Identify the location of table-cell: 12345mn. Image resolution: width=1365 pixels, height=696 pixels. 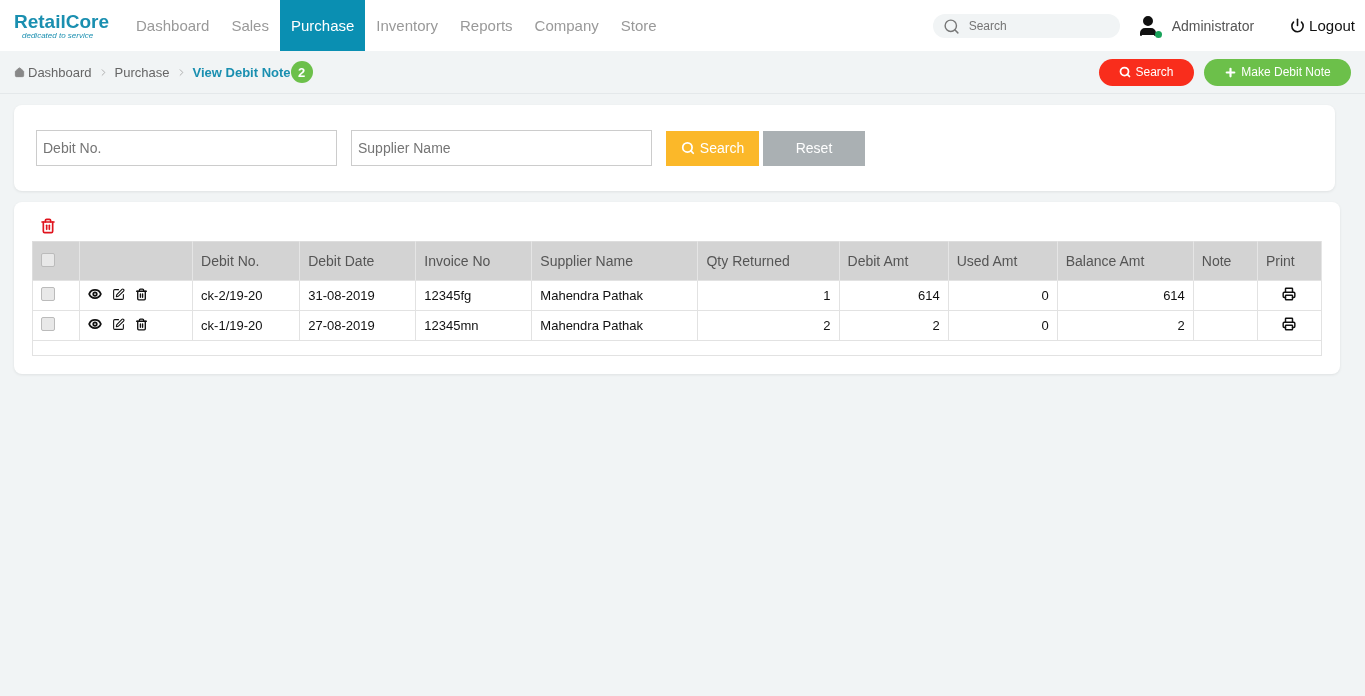
(473, 325).